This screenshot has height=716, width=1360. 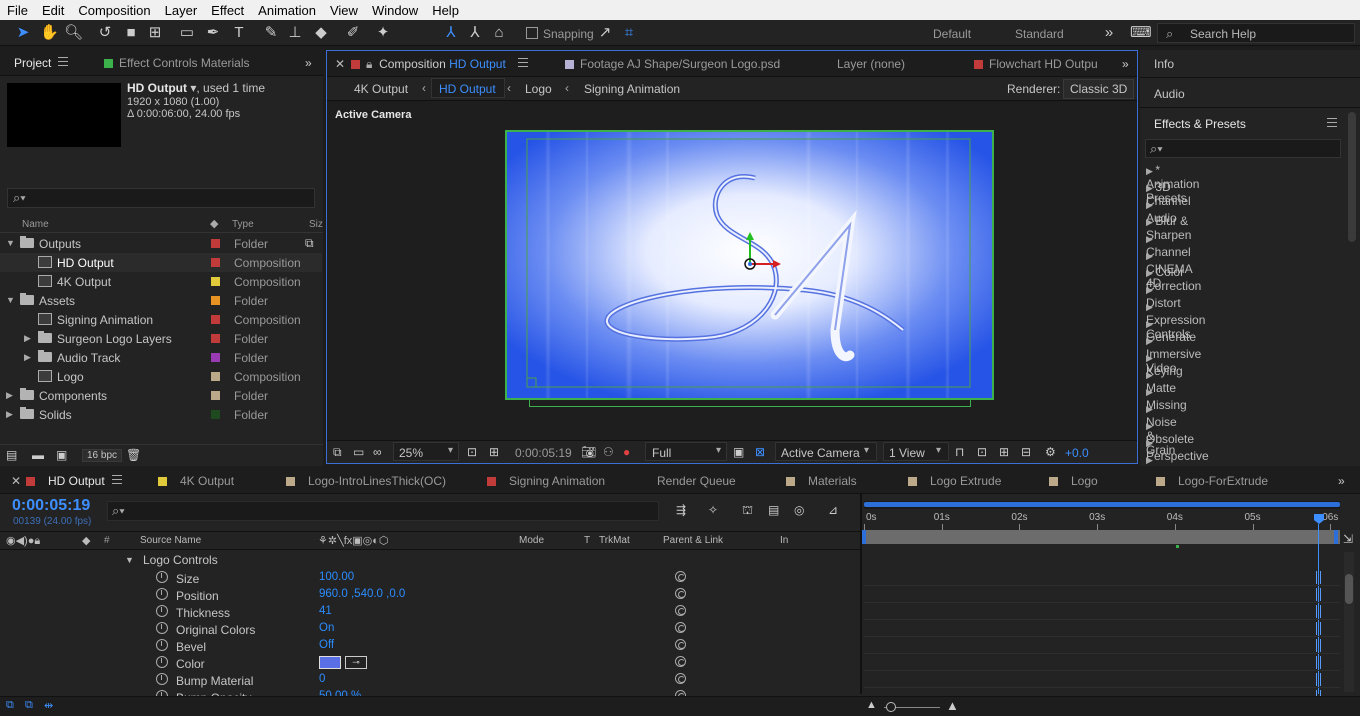 What do you see at coordinates (871, 705) in the screenshot?
I see `zoom-out-icon: ▲` at bounding box center [871, 705].